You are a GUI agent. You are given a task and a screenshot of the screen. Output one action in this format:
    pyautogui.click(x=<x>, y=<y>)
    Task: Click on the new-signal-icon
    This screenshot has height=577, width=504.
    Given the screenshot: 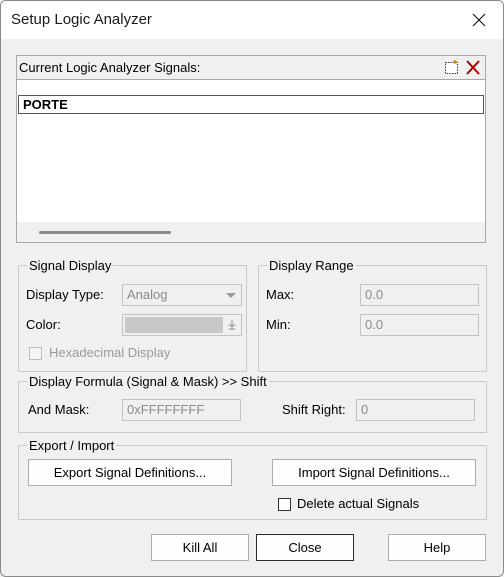 What is the action you would take?
    pyautogui.click(x=451, y=67)
    